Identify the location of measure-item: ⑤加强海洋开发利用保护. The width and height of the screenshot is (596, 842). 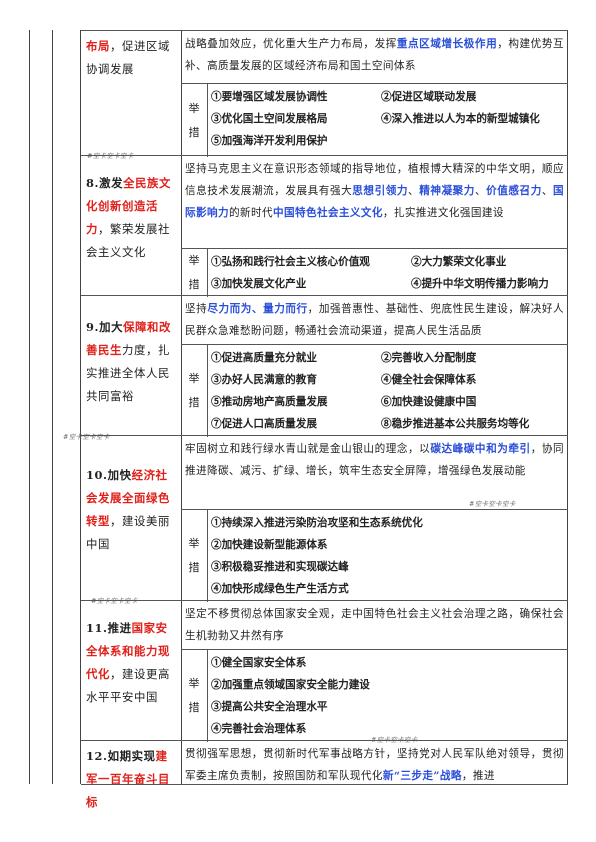
(269, 141).